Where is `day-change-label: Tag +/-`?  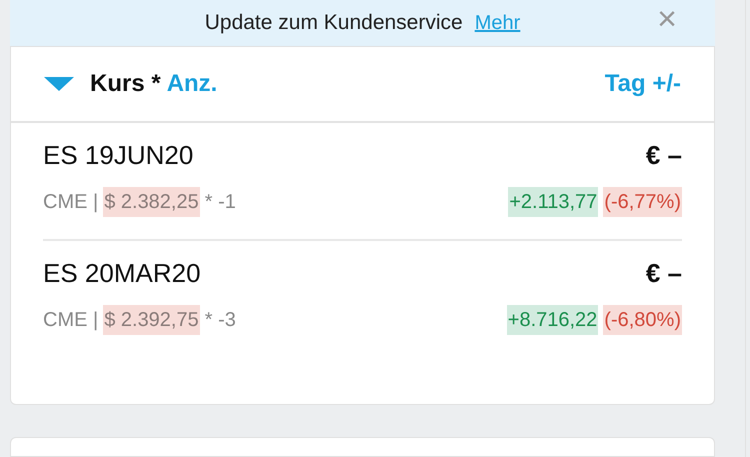 day-change-label: Tag +/- is located at coordinates (642, 84).